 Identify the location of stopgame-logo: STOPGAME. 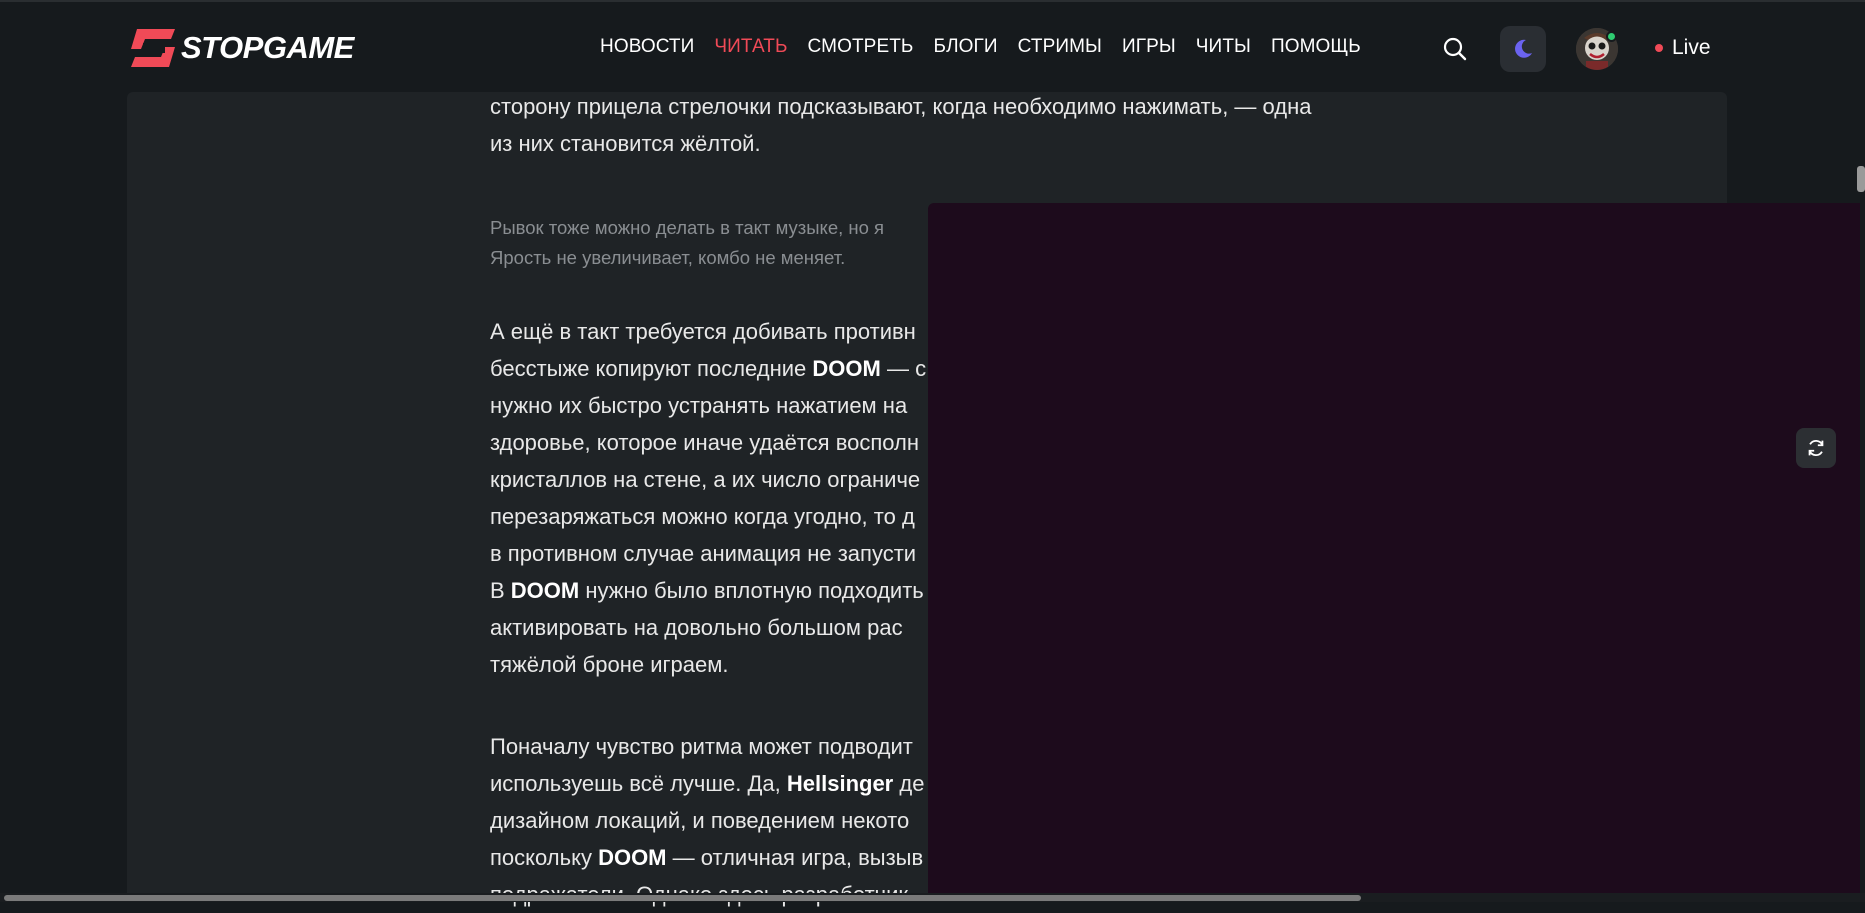
(240, 48).